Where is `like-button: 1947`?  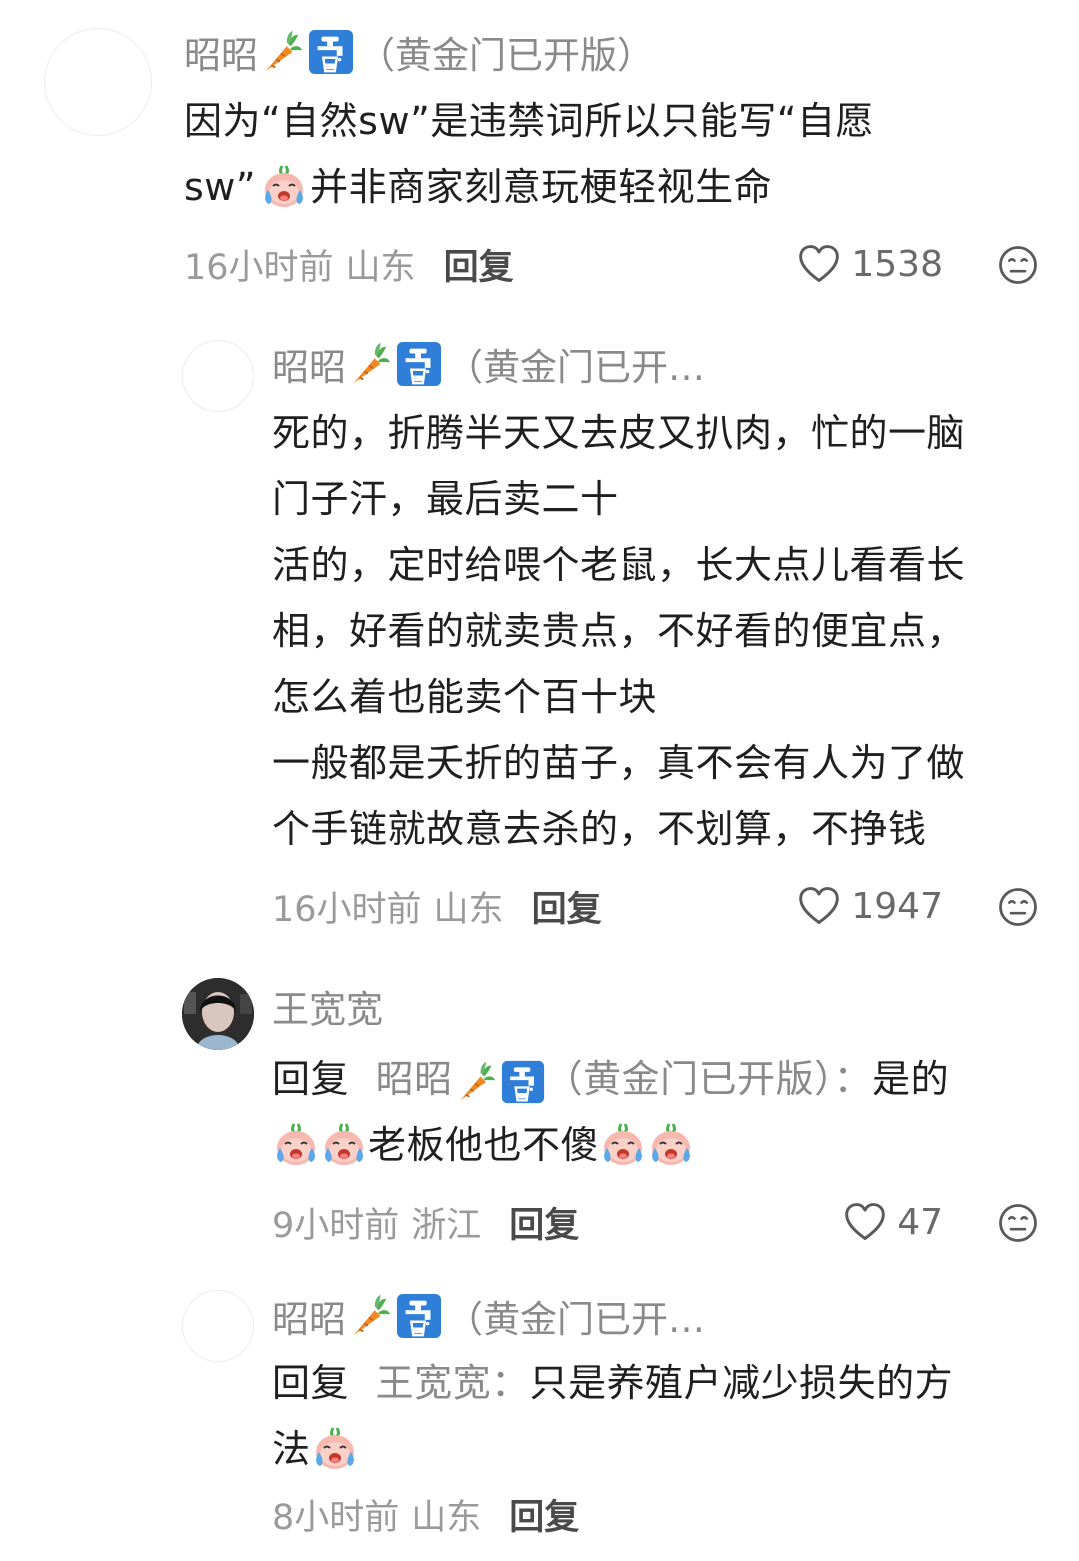
like-button: 1947 is located at coordinates (870, 906).